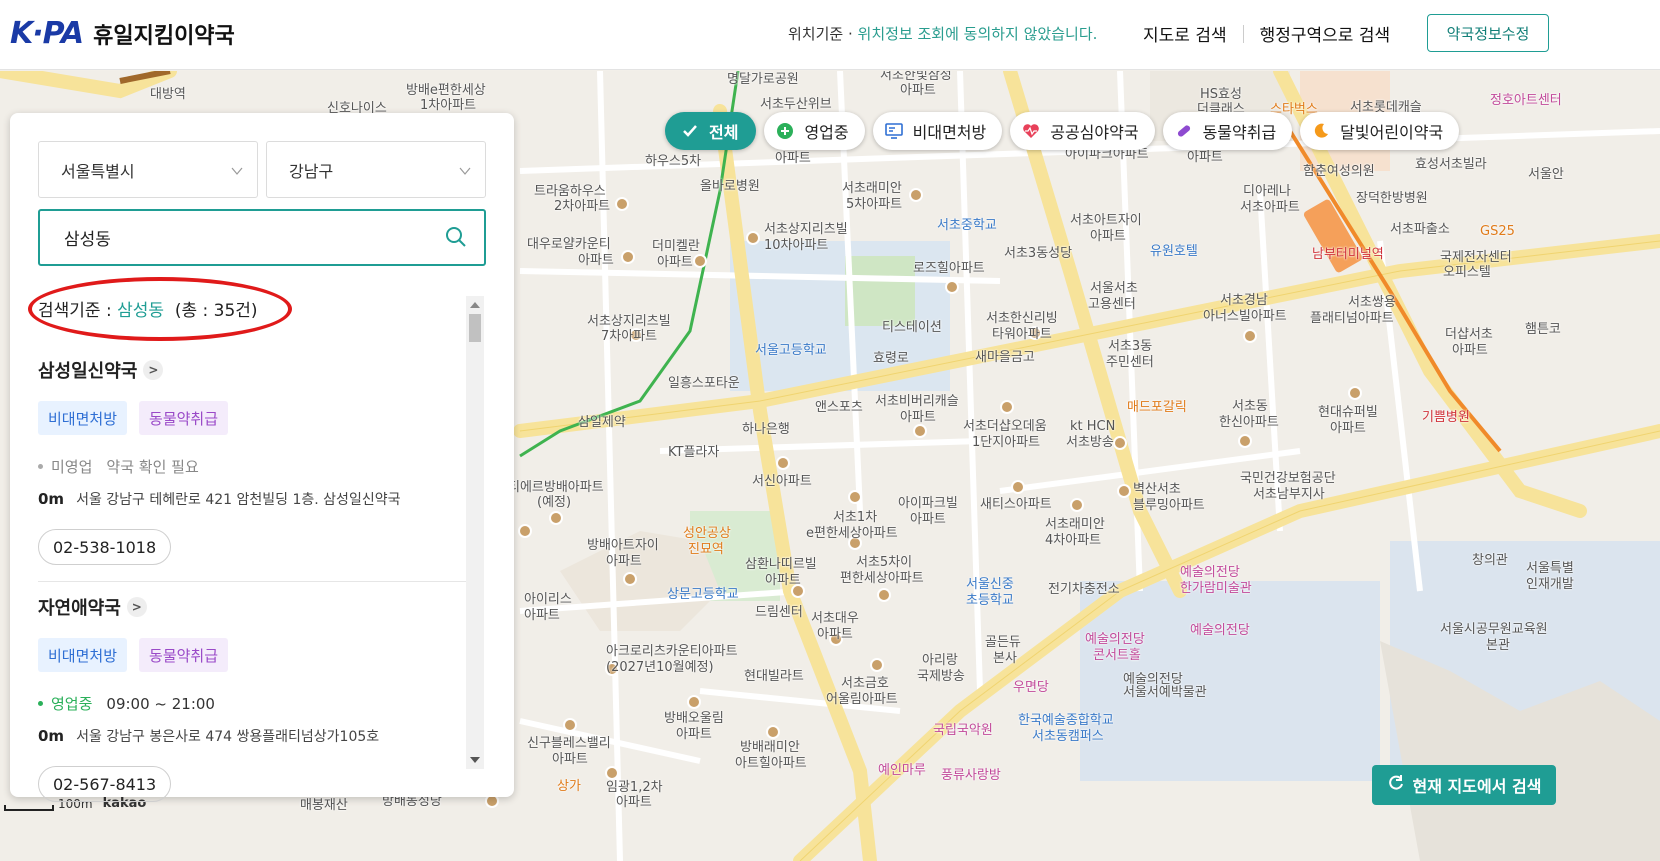  Describe the element at coordinates (1543, 329) in the screenshot. I see `map-place-label: 햄튼코` at that location.